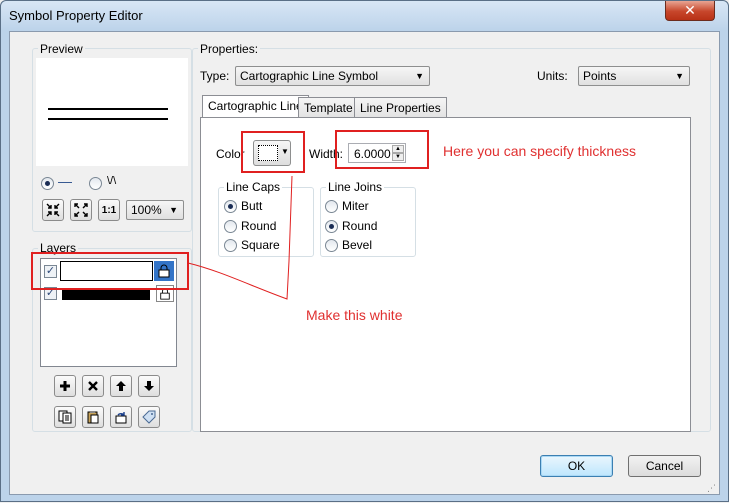 The image size is (729, 503). Describe the element at coordinates (240, 237) in the screenshot. I see `annotation-arrow` at that location.